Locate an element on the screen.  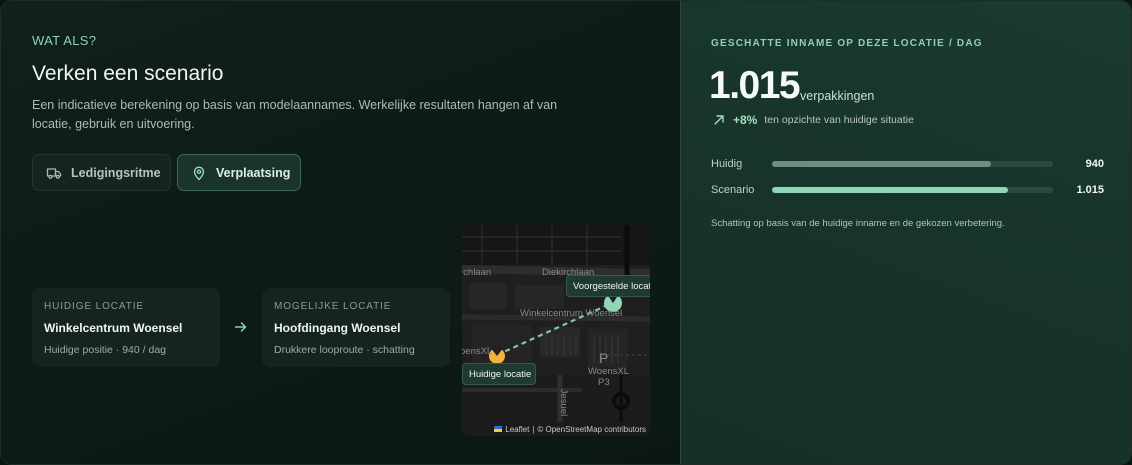
osm-link: © OpenStreetMap contributors is located at coordinates (591, 429).